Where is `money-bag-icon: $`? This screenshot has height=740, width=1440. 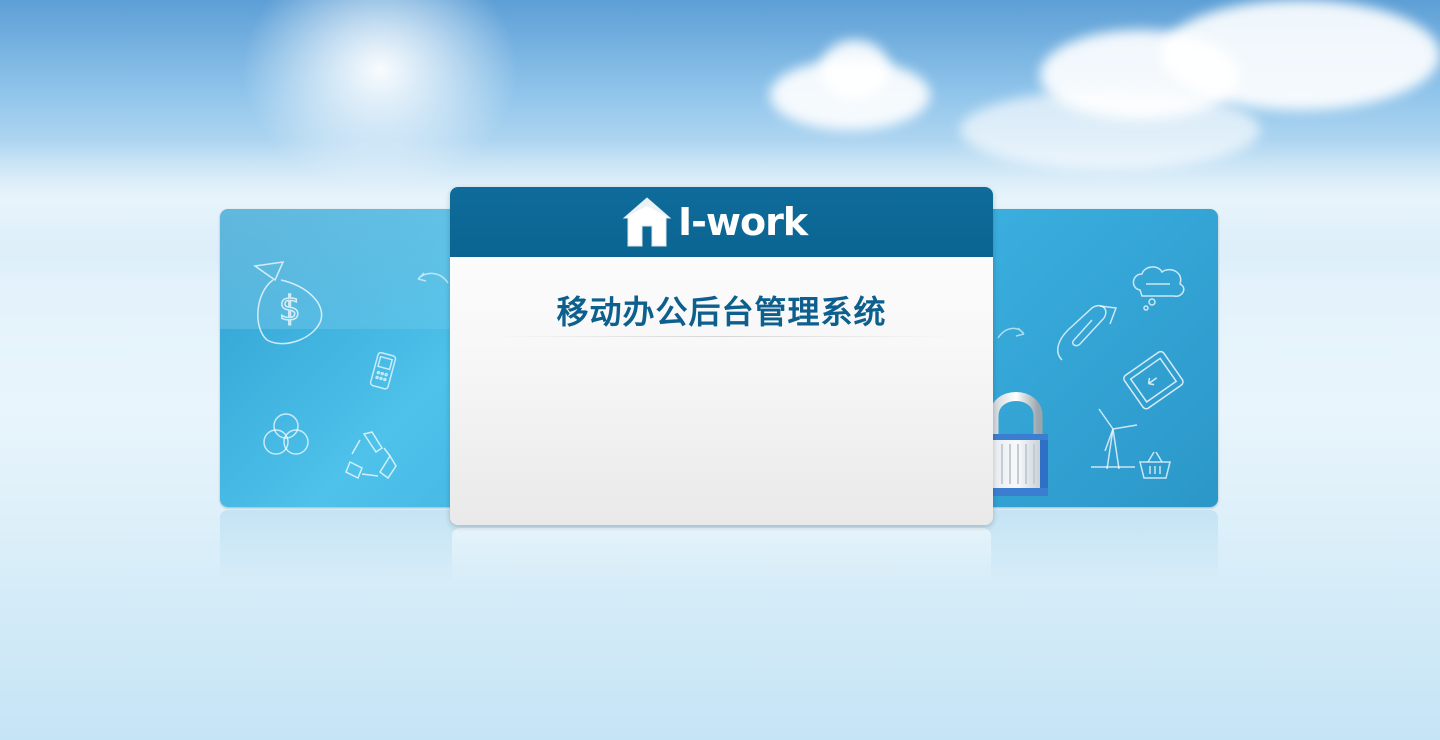
money-bag-icon: $ is located at coordinates (288, 303).